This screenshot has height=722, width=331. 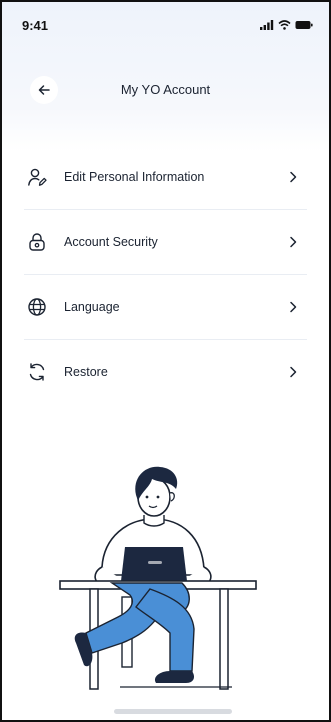 What do you see at coordinates (173, 711) in the screenshot?
I see `home-indicator` at bounding box center [173, 711].